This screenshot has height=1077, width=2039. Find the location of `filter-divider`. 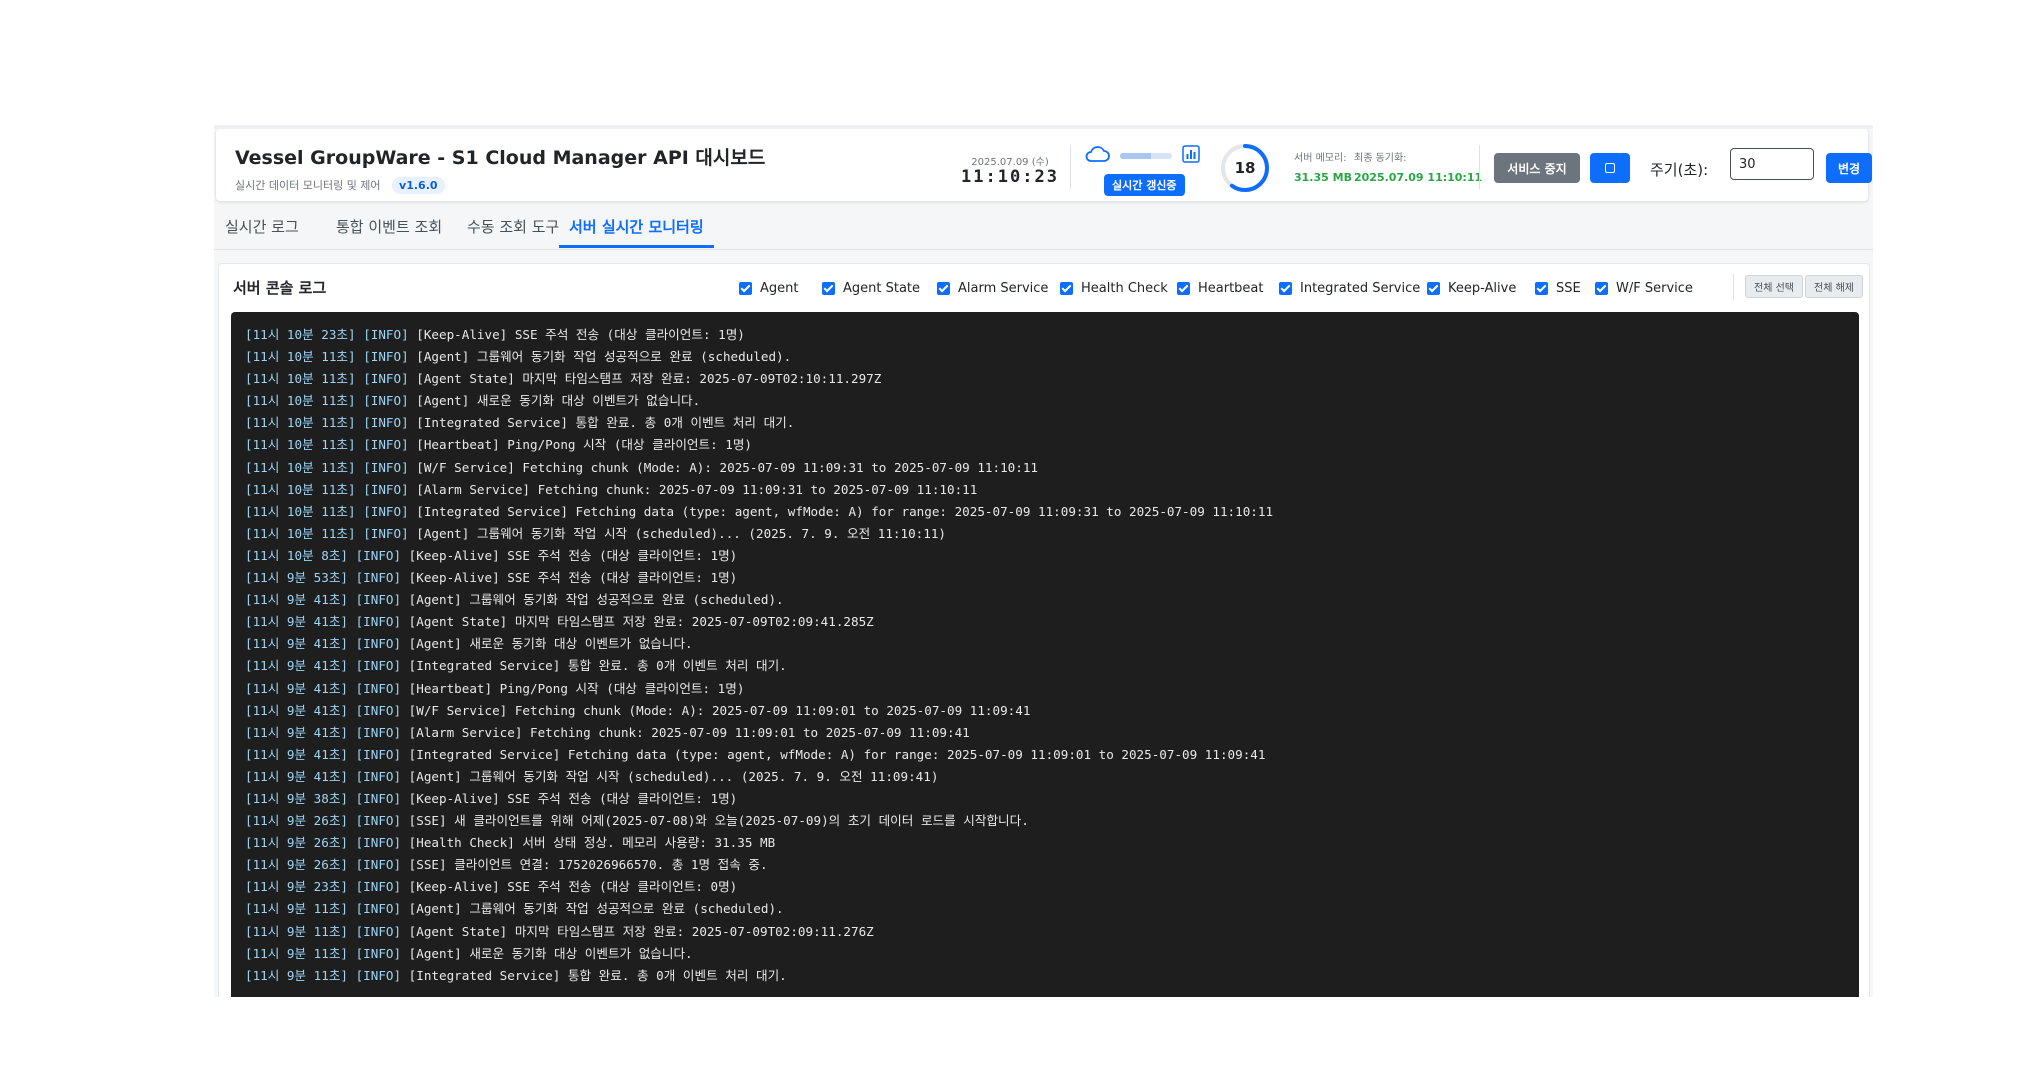

filter-divider is located at coordinates (1733, 287).